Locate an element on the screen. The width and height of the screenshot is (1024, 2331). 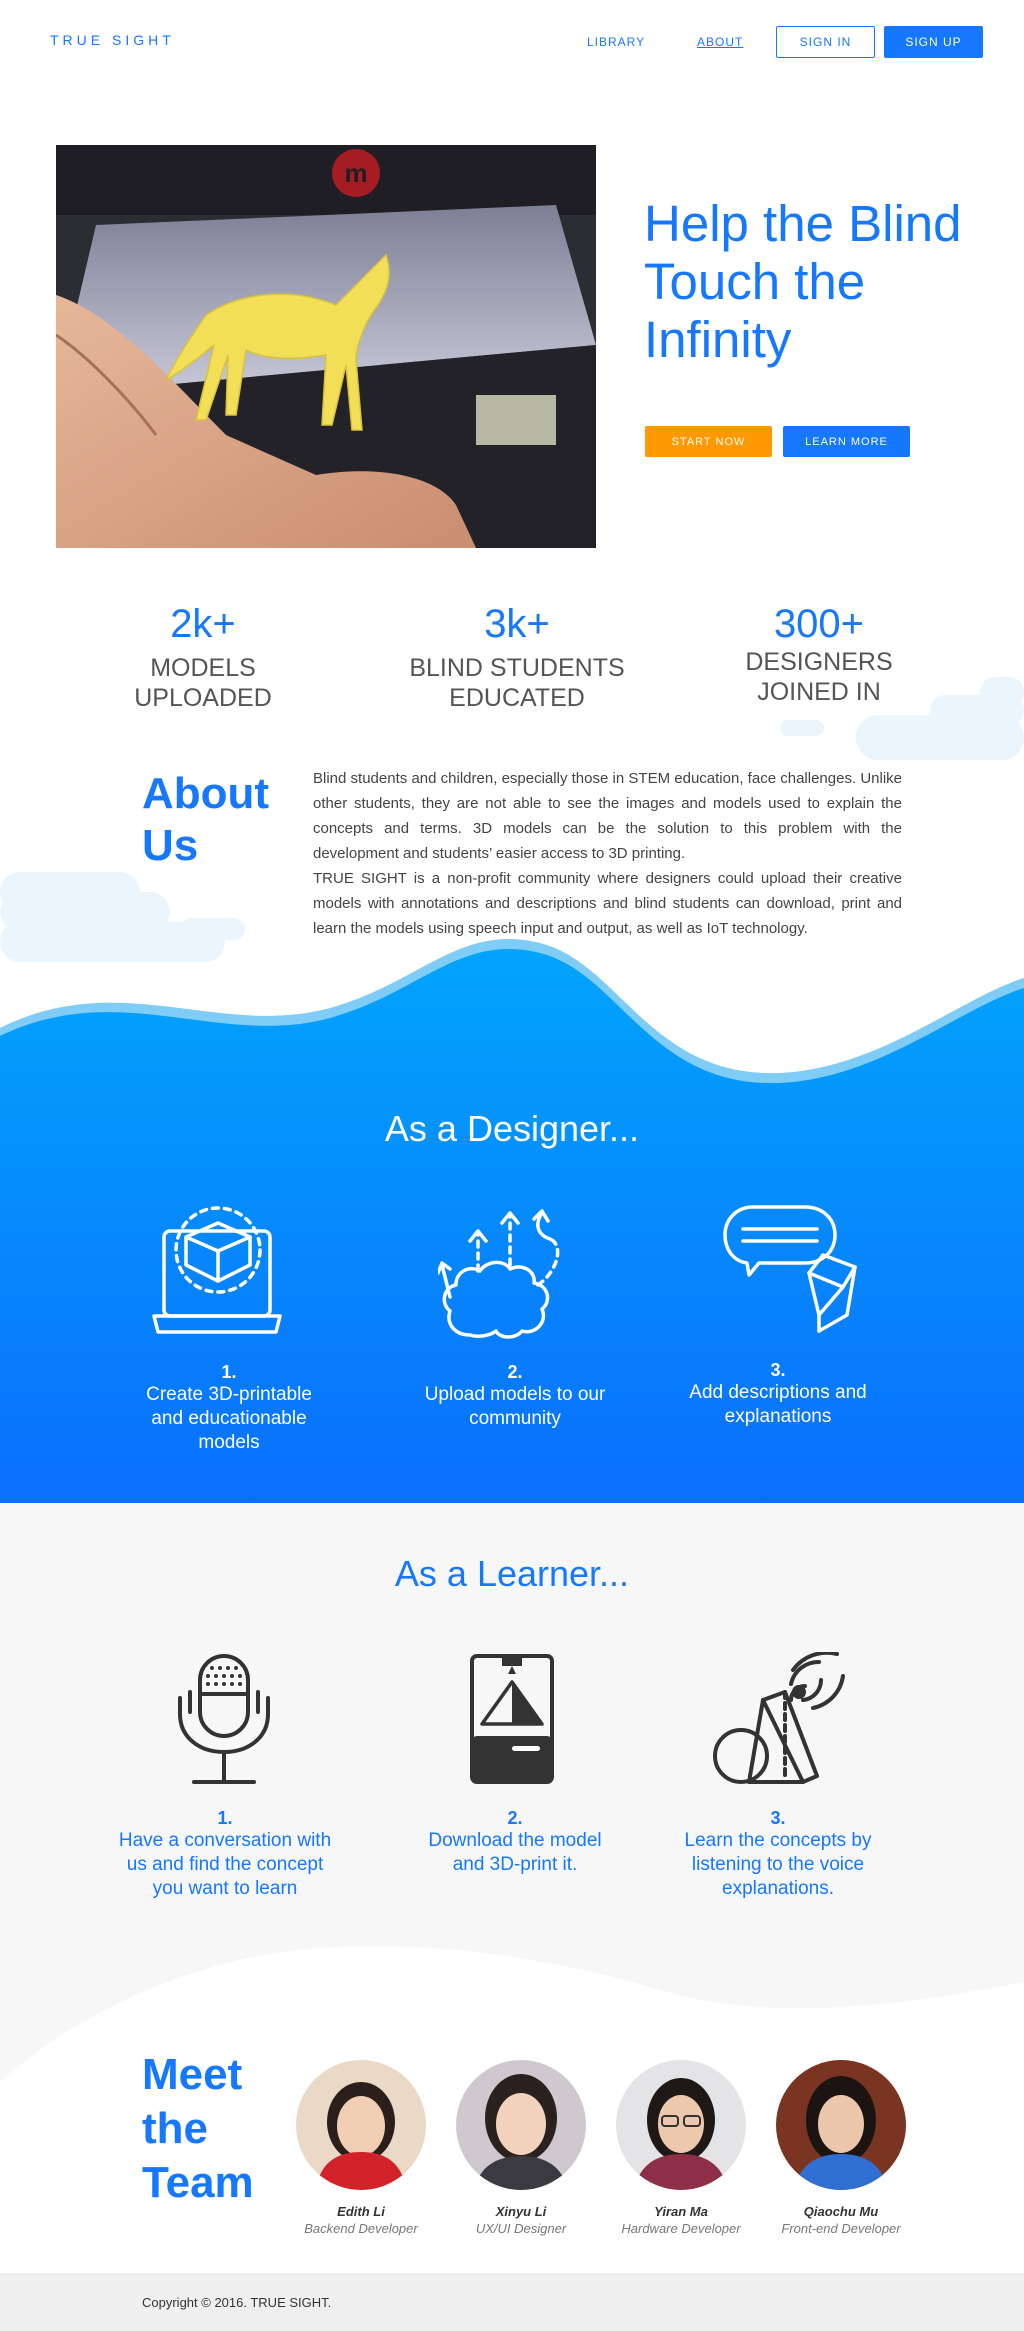
about-title: About Us is located at coordinates (206, 819).